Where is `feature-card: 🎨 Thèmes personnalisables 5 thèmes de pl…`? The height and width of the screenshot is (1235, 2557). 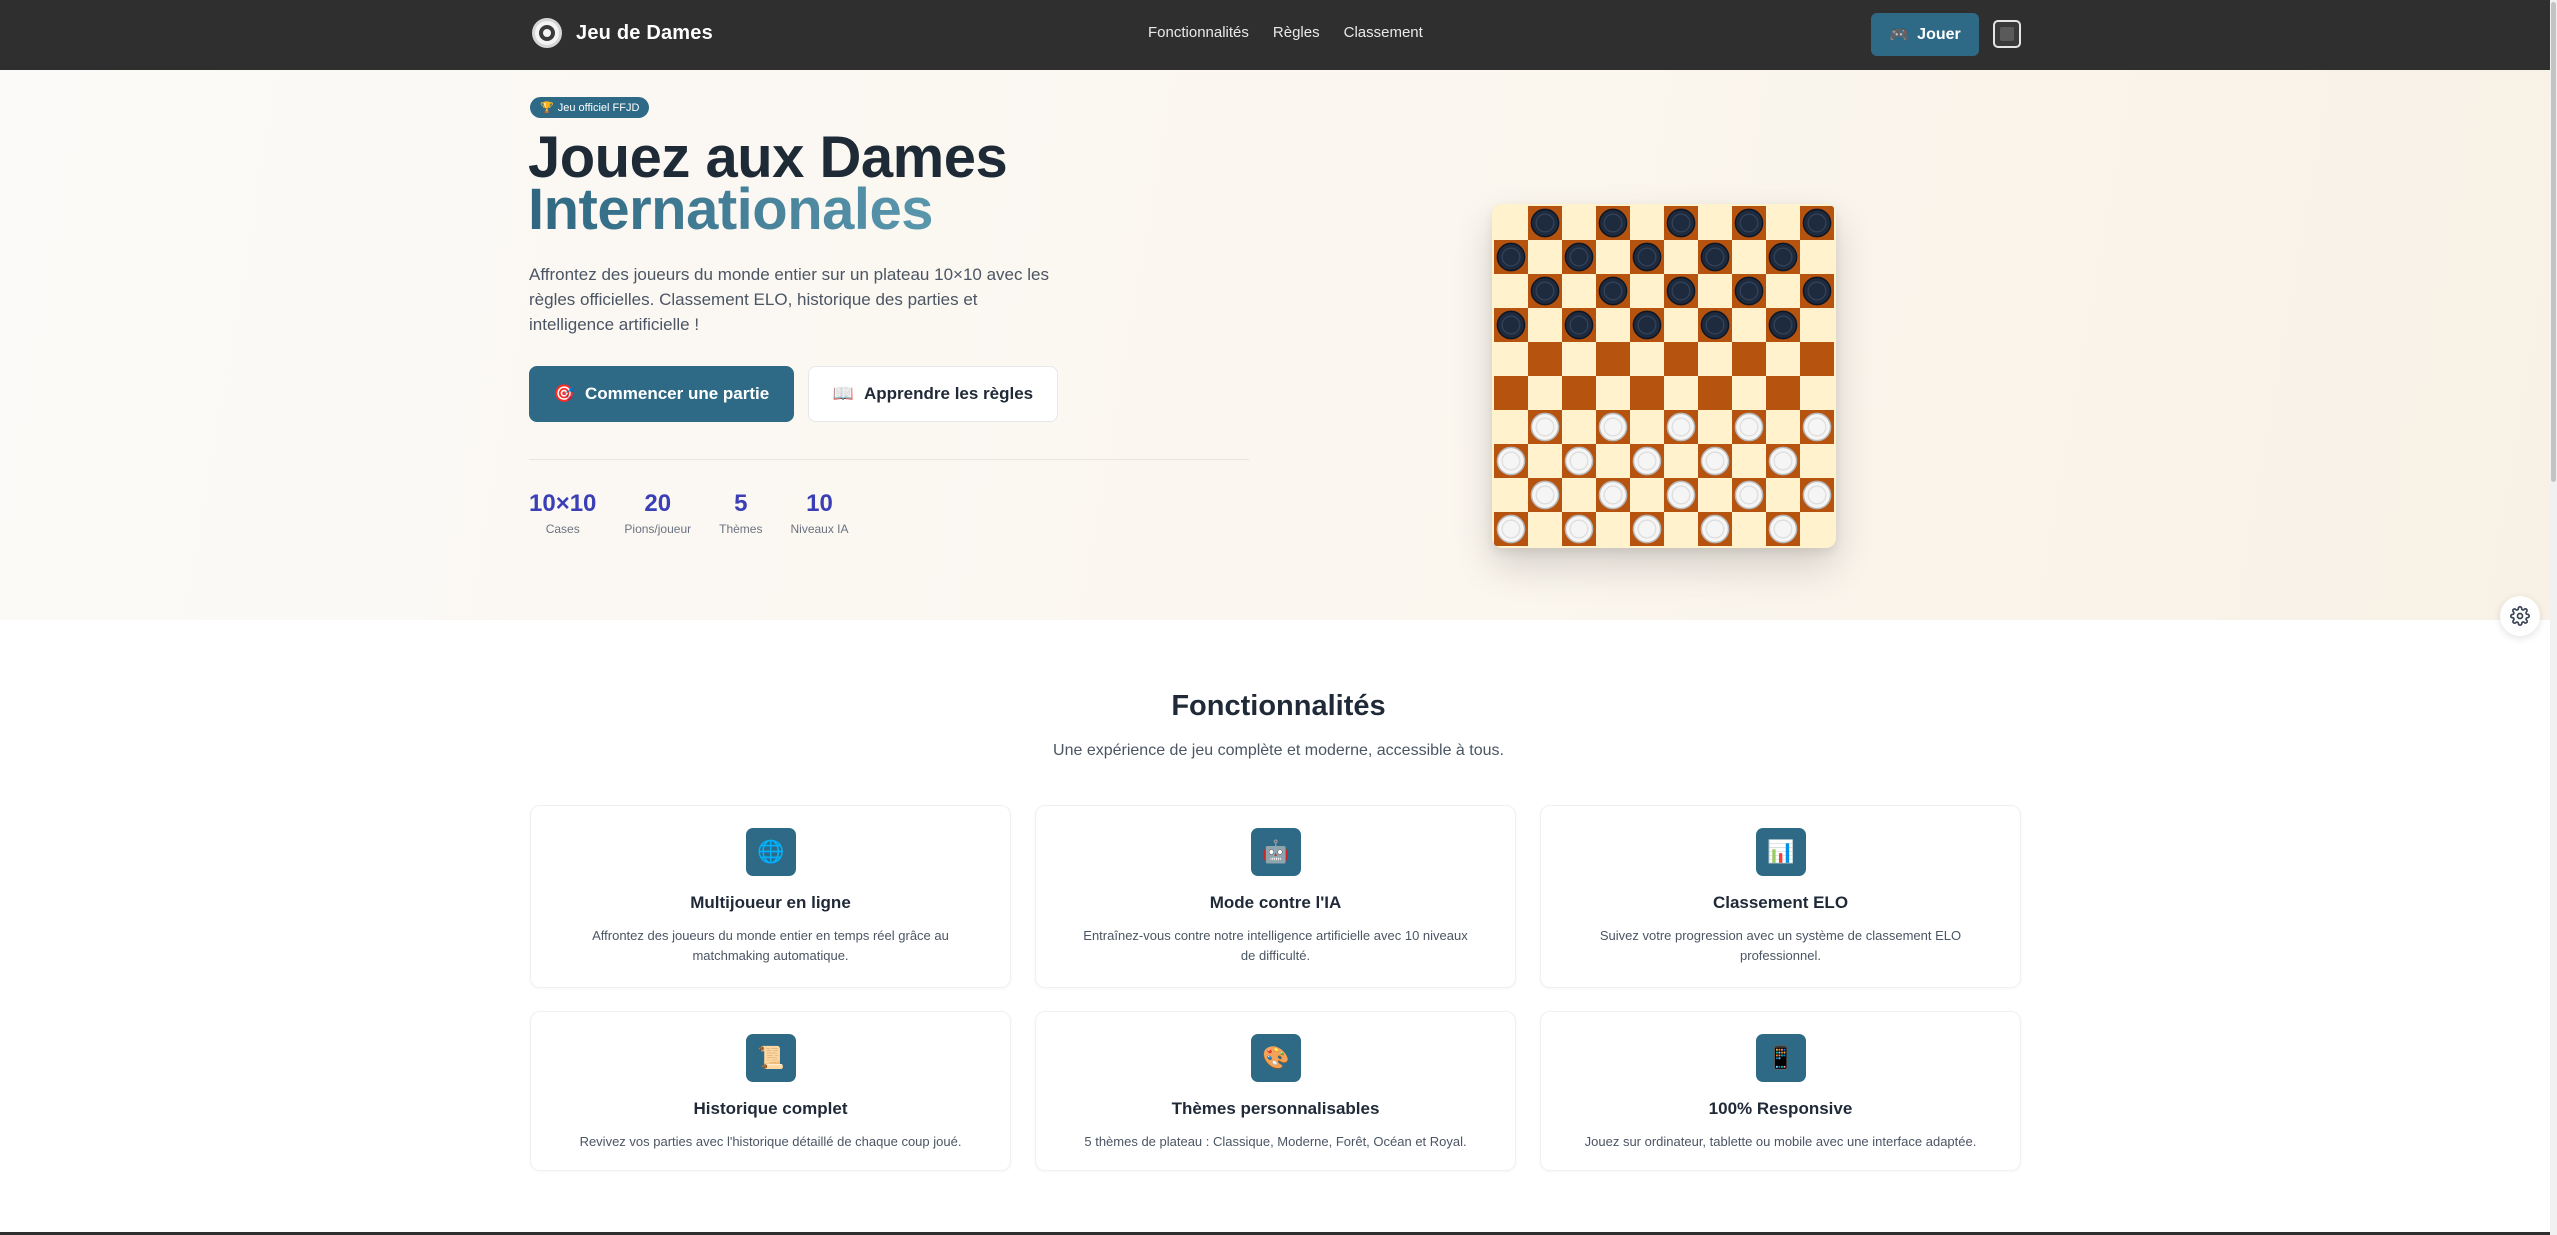
feature-card: 🎨 Thèmes personnalisables 5 thèmes de pl… is located at coordinates (1275, 1091).